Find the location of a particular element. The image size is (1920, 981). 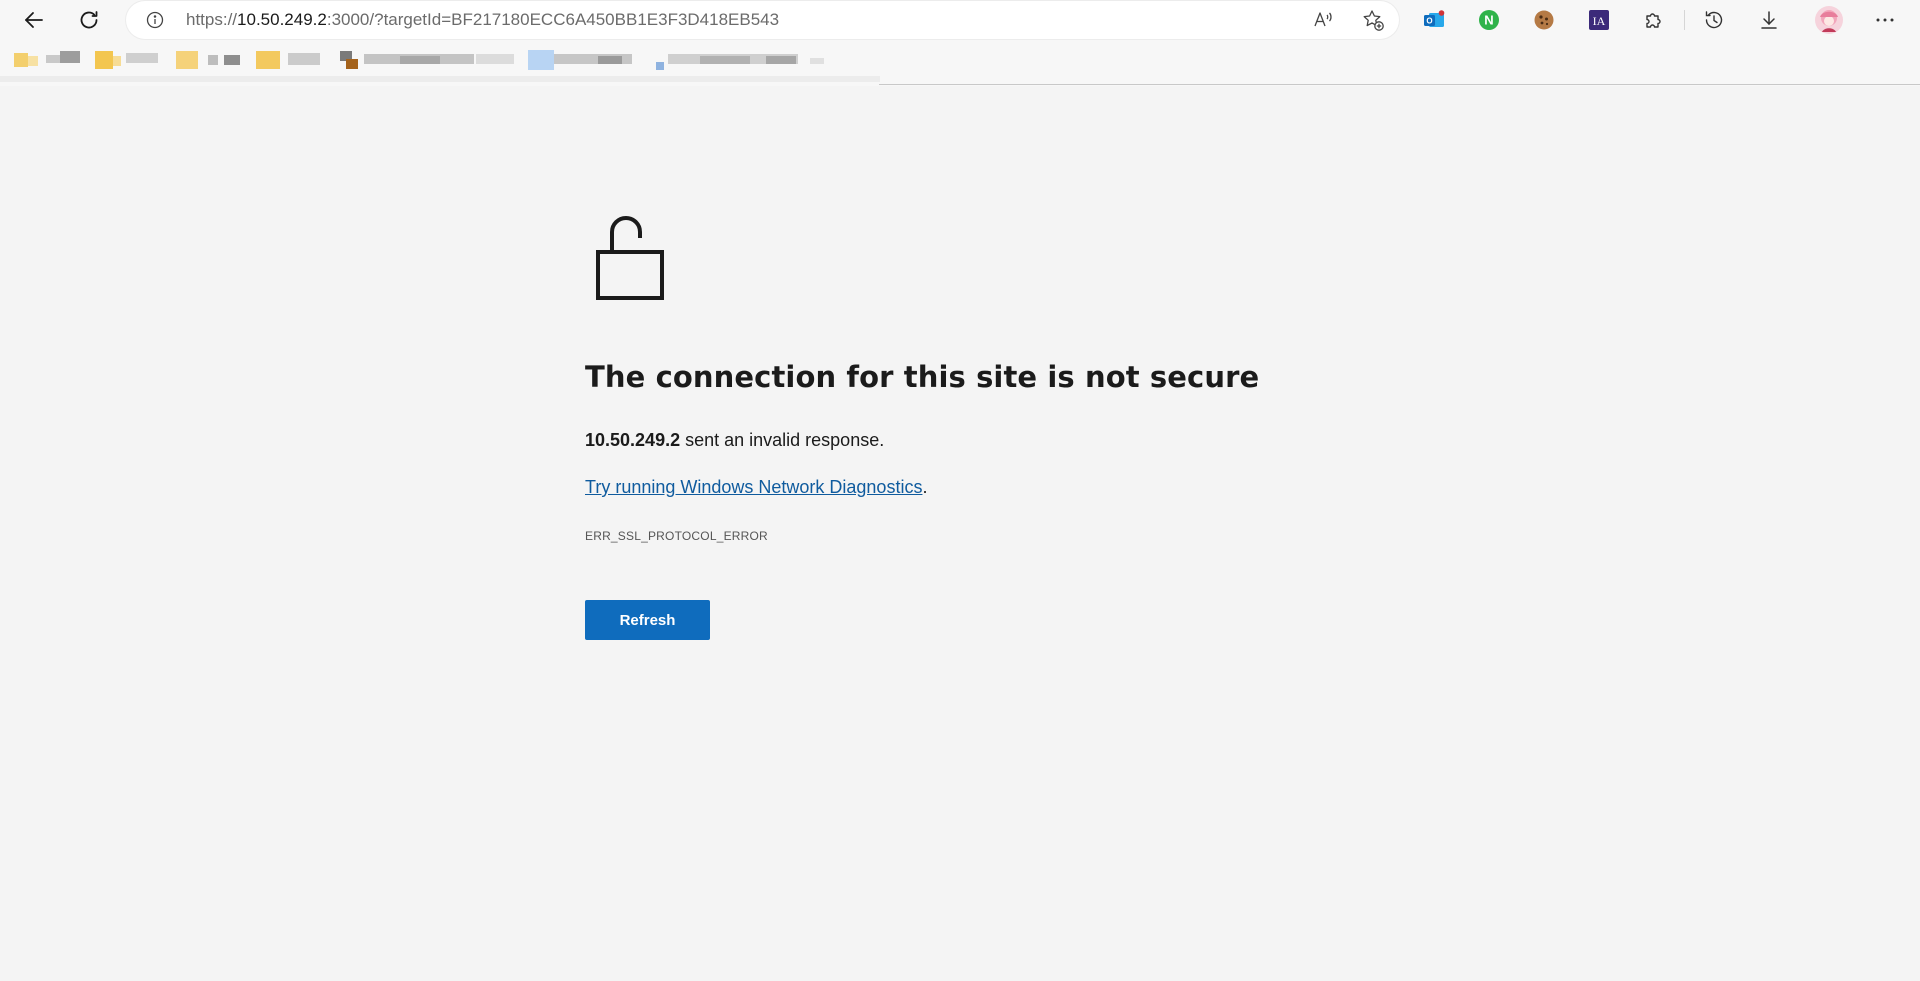

svg-text: IA is located at coordinates (1599, 21).